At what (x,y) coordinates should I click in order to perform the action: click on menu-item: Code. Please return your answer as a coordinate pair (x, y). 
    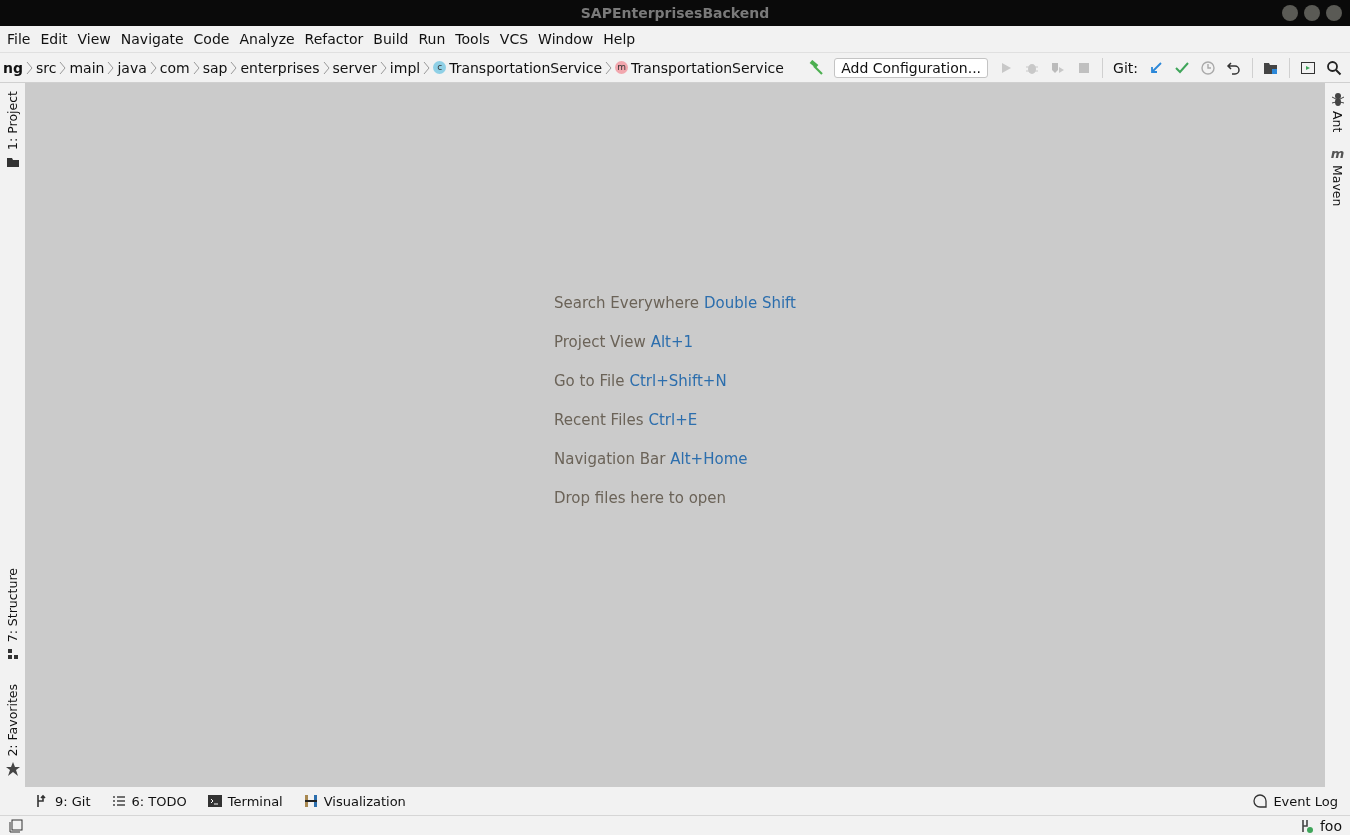
    Looking at the image, I should click on (211, 39).